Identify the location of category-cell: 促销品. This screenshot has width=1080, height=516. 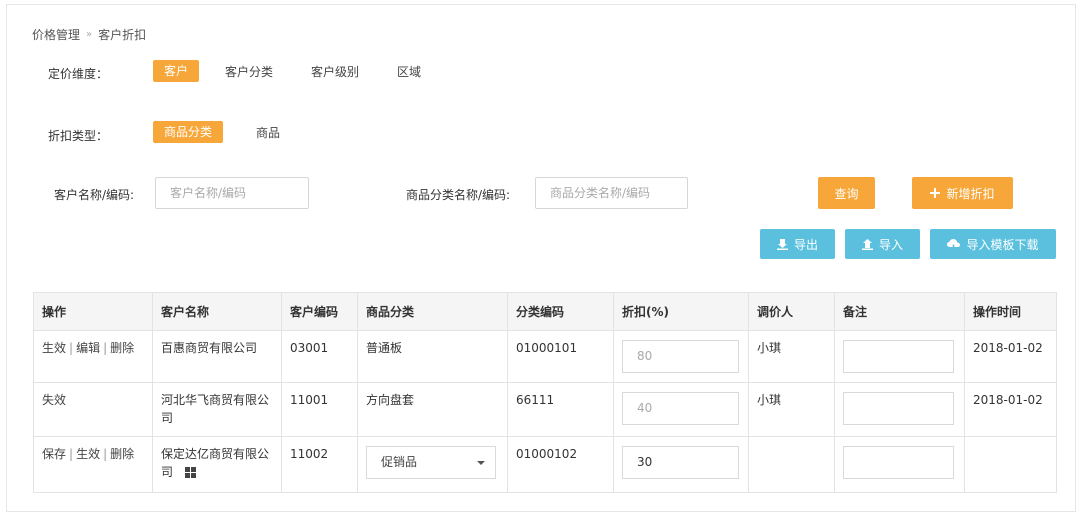
(432, 464).